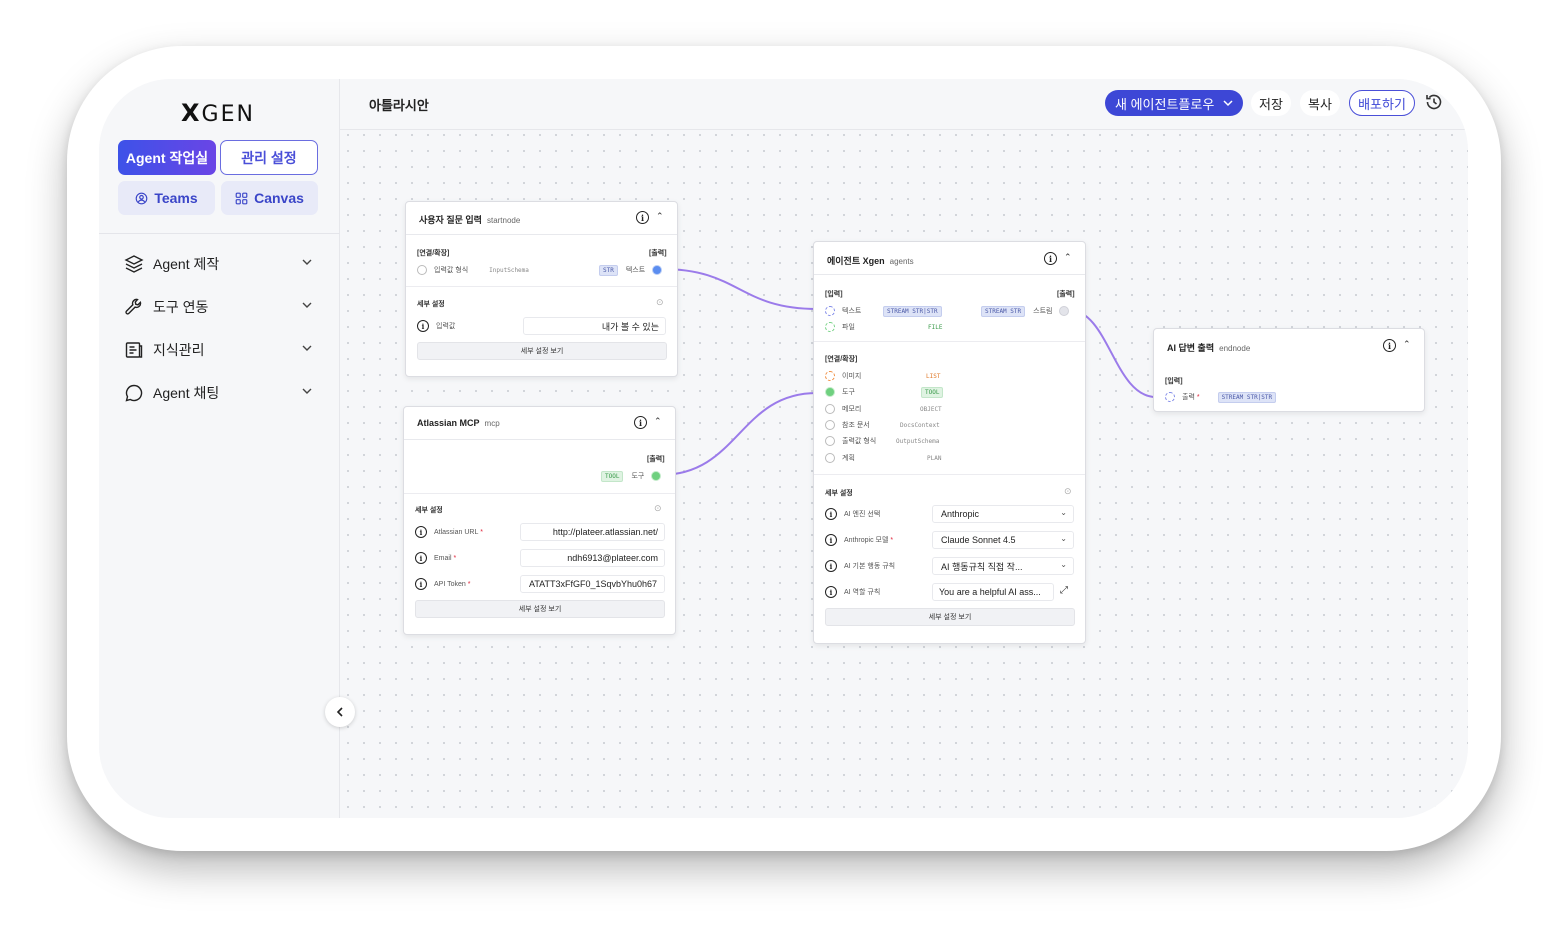 The height and width of the screenshot is (938, 1568). Describe the element at coordinates (218, 264) in the screenshot. I see `sidebar-item-agent-build: Agent 제작` at that location.